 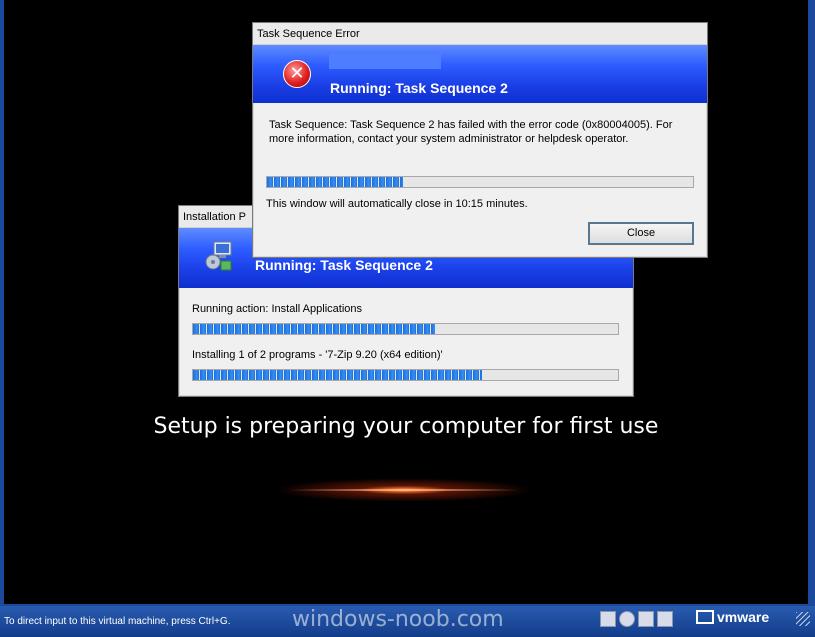 I want to click on action-progress-bar, so click(x=405, y=329).